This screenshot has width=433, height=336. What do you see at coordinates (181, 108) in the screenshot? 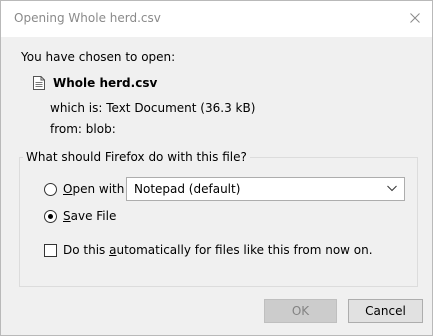
I see `file-type-value: Text Document (36.3 kB)` at bounding box center [181, 108].